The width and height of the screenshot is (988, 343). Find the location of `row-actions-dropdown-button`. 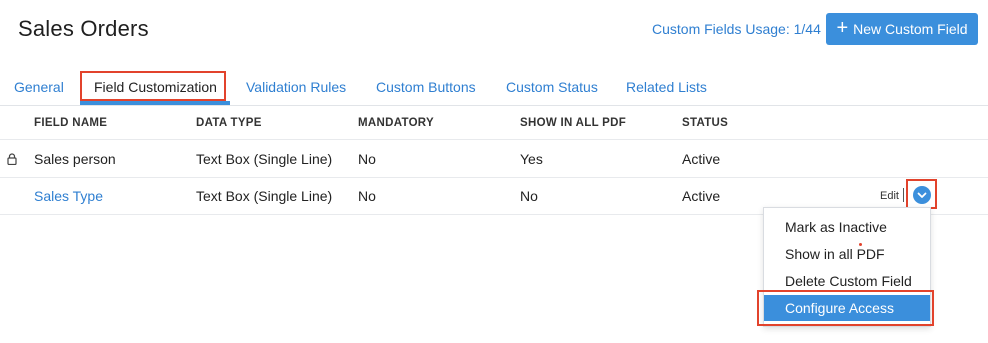

row-actions-dropdown-button is located at coordinates (922, 195).